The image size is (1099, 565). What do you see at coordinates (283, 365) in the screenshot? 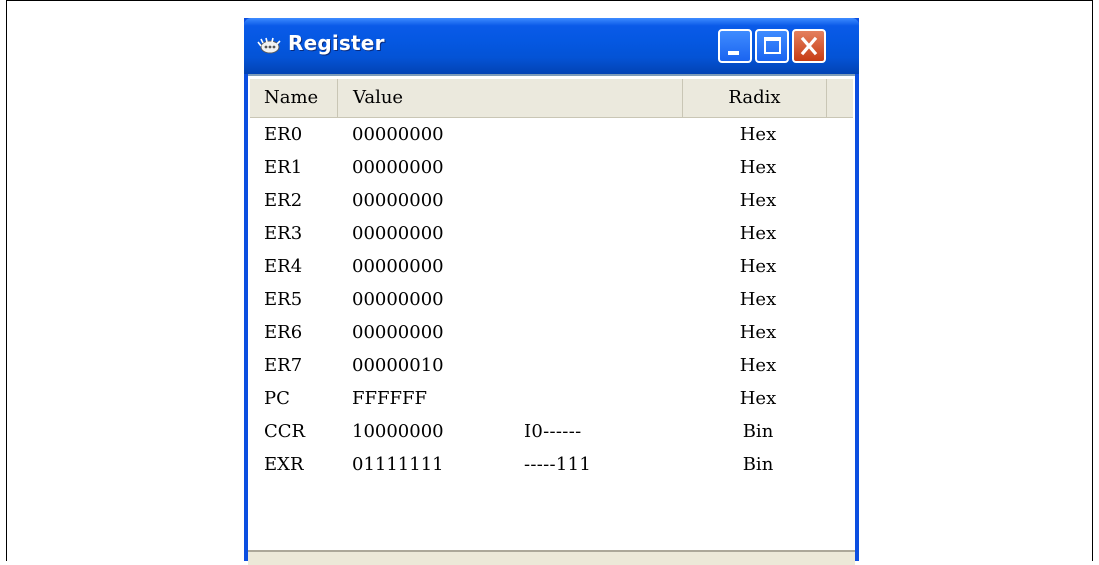
I see `register-name: ER7` at bounding box center [283, 365].